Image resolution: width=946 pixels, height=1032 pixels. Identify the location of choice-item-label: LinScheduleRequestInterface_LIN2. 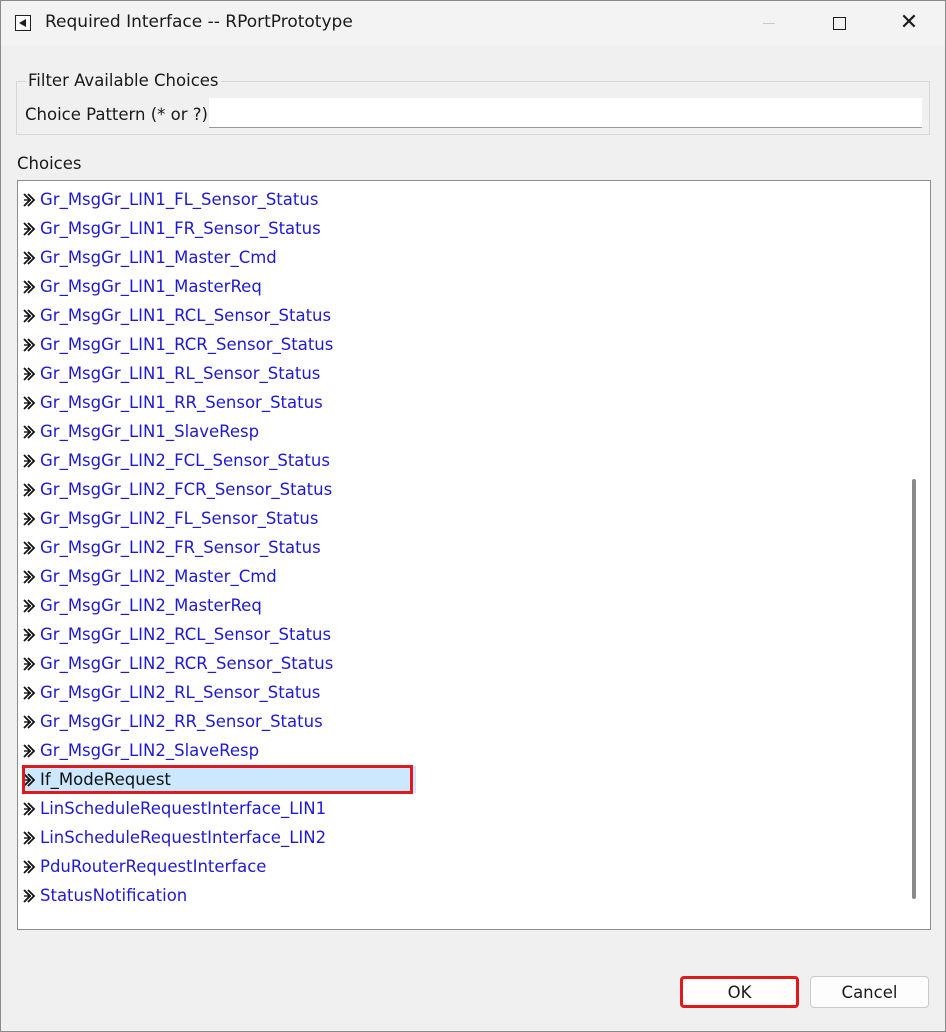
(183, 837).